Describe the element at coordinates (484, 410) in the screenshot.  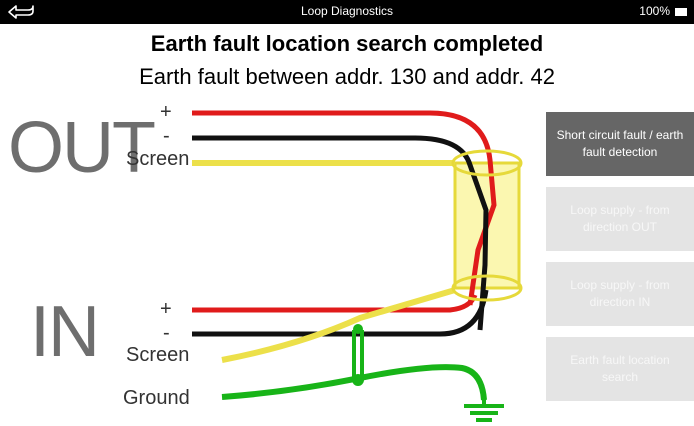
I see `ground-symbol-icon` at that location.